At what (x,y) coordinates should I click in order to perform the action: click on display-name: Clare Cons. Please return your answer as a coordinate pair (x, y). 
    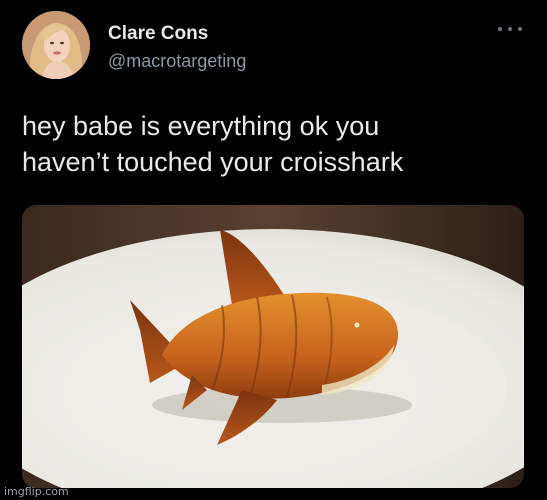
    Looking at the image, I should click on (158, 34).